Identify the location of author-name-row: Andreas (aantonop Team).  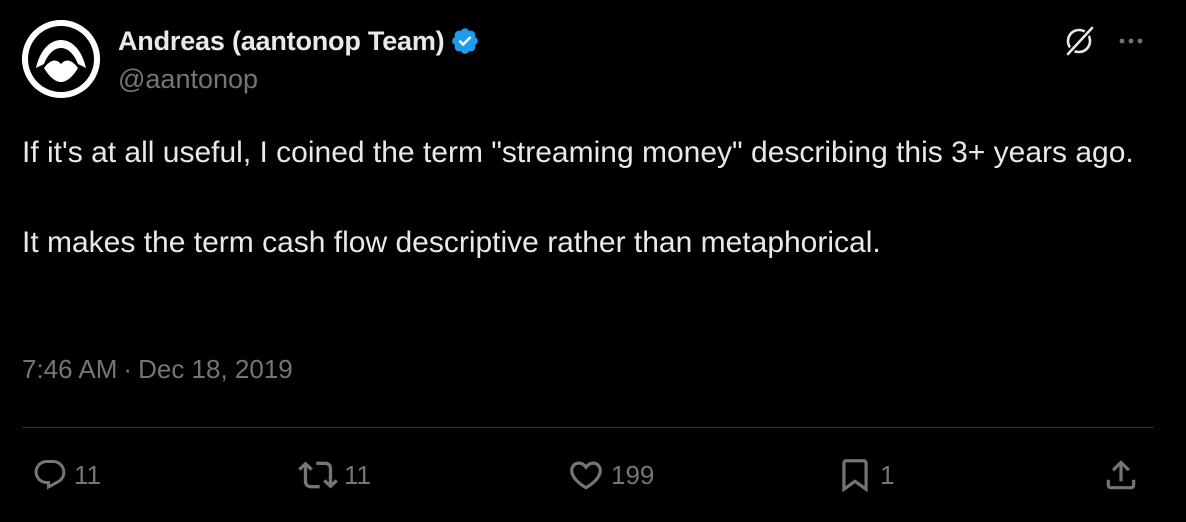
(299, 41).